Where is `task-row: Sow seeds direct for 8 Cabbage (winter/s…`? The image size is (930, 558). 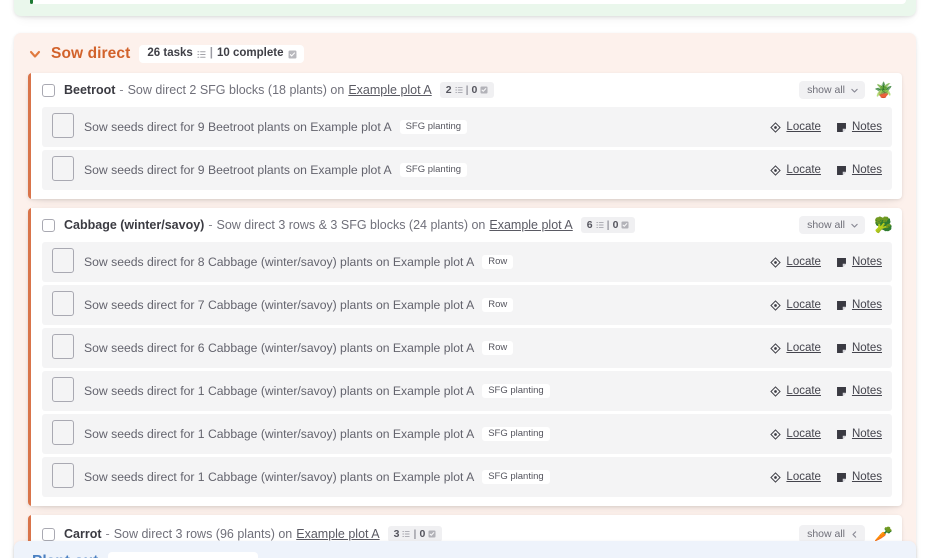 task-row: Sow seeds direct for 8 Cabbage (winter/s… is located at coordinates (467, 262).